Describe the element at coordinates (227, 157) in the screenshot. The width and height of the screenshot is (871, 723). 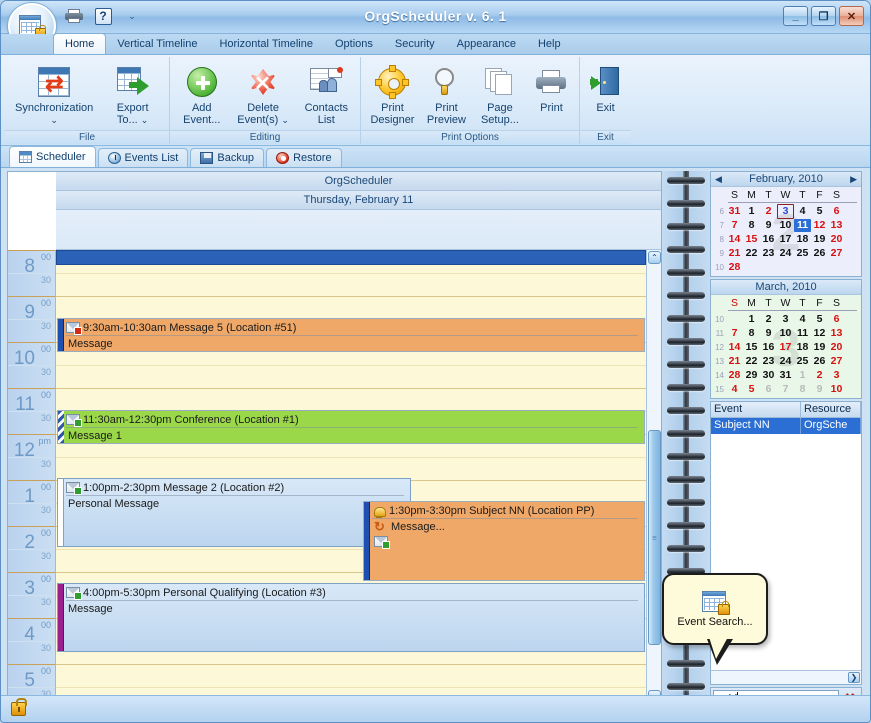
I see `tab-backup: Backup` at that location.